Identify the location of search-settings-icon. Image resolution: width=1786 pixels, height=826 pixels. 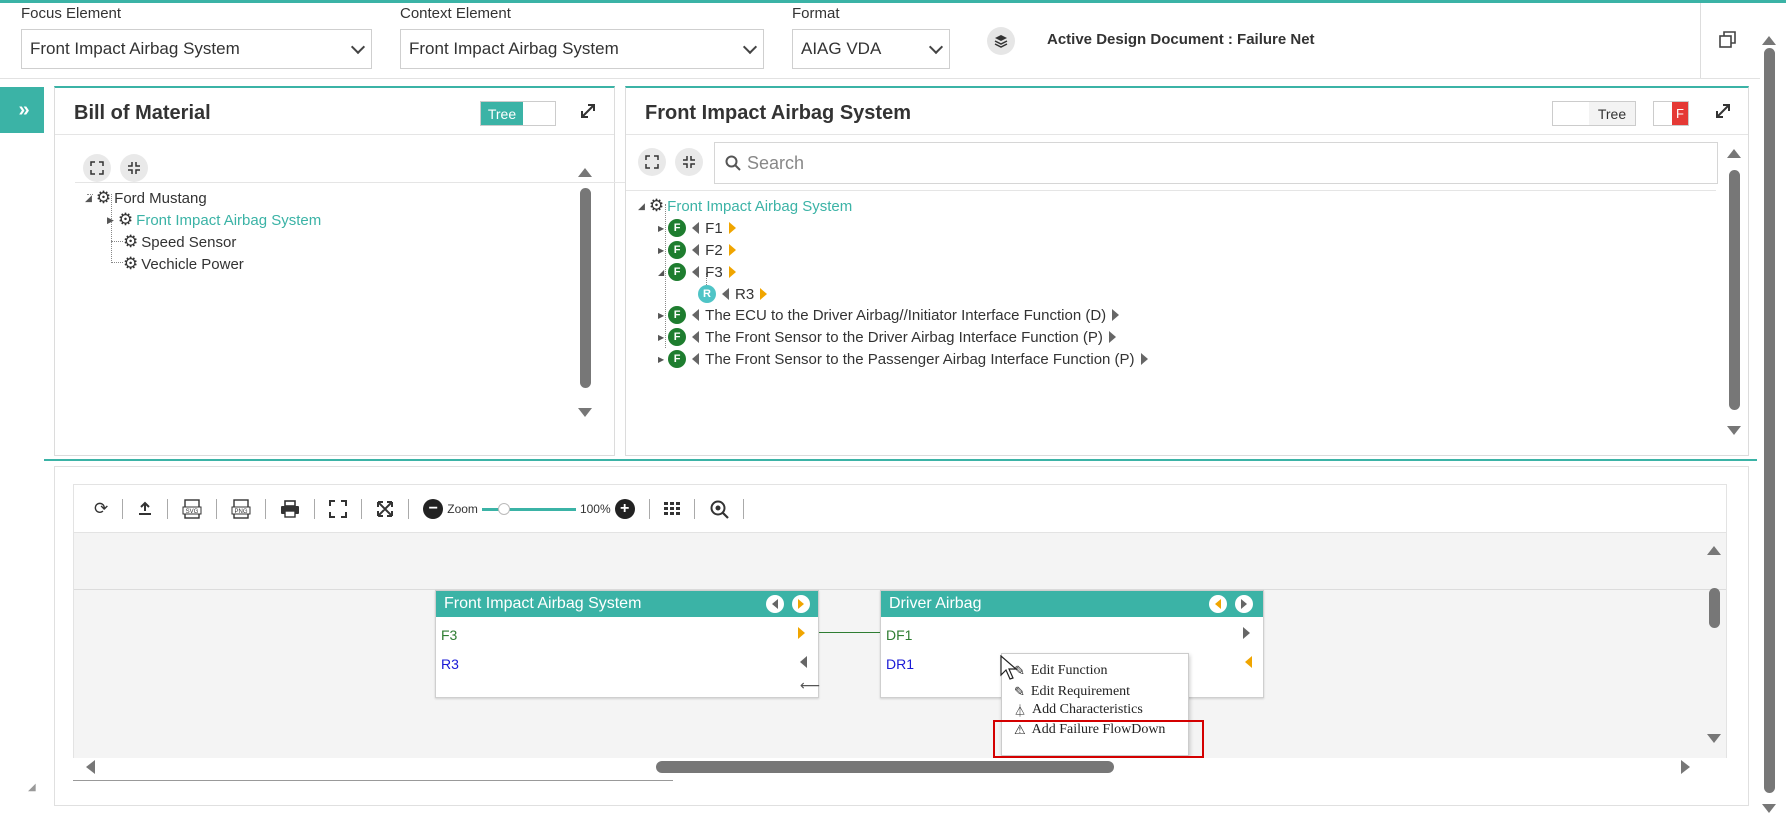
(719, 509).